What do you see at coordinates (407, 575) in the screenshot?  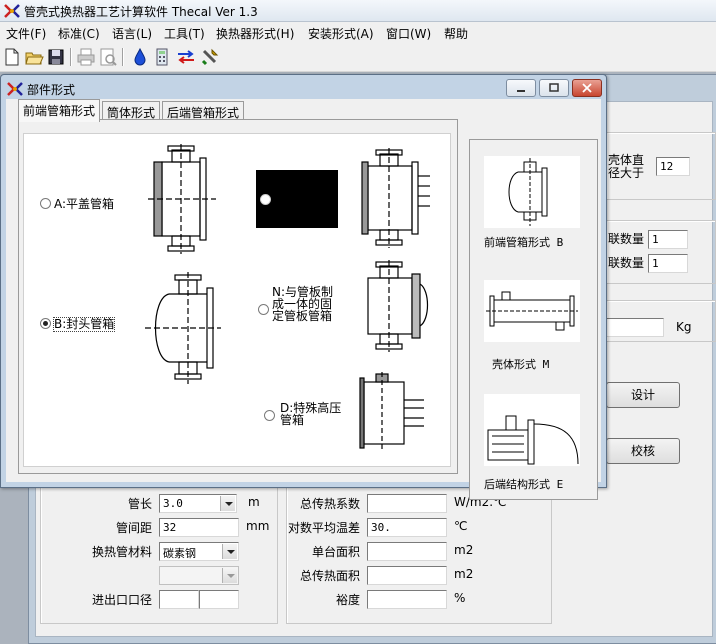 I see `total-area-field` at bounding box center [407, 575].